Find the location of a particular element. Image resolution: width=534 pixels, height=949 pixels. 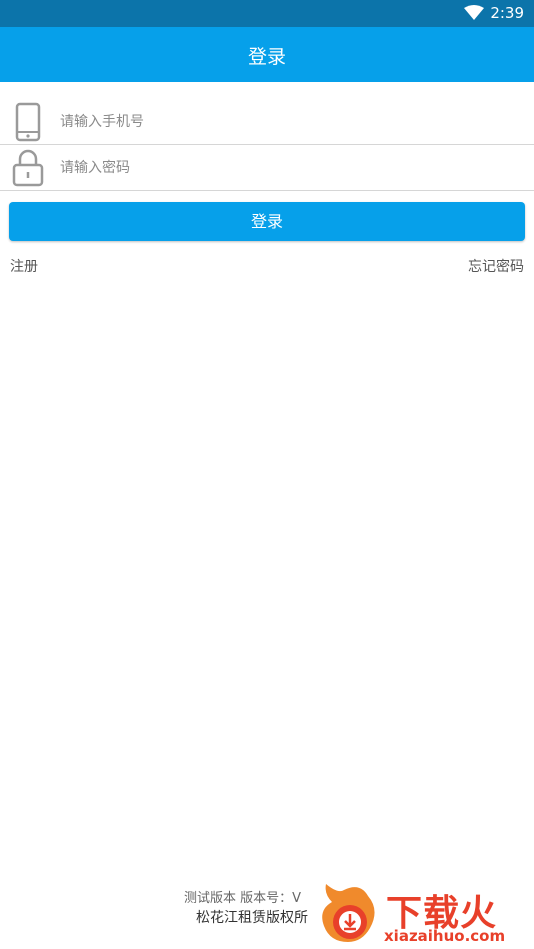

password-input is located at coordinates (280, 168).